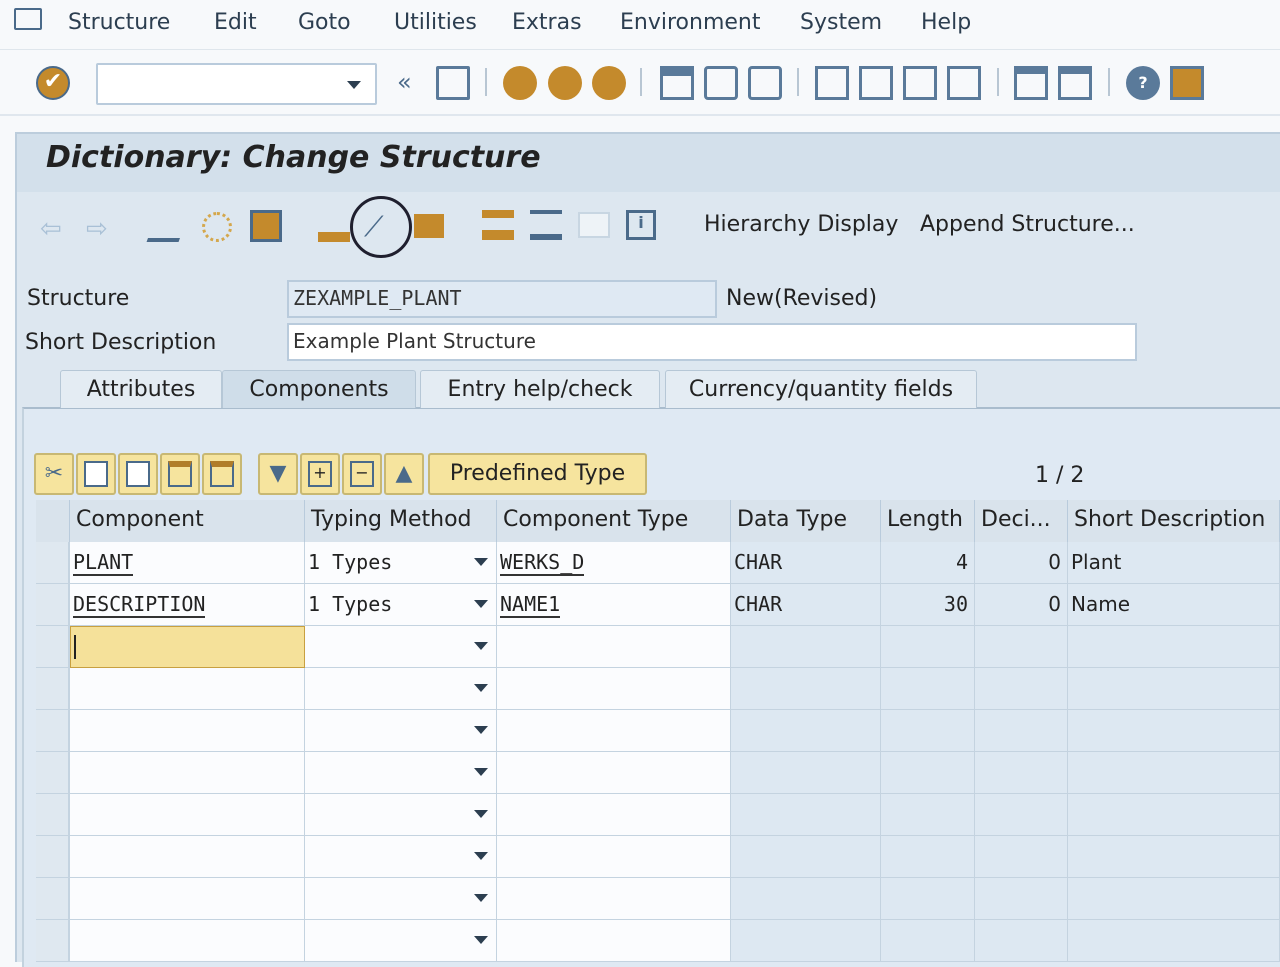 This screenshot has height=967, width=1280. What do you see at coordinates (594, 225) in the screenshot?
I see `table-icon` at bounding box center [594, 225].